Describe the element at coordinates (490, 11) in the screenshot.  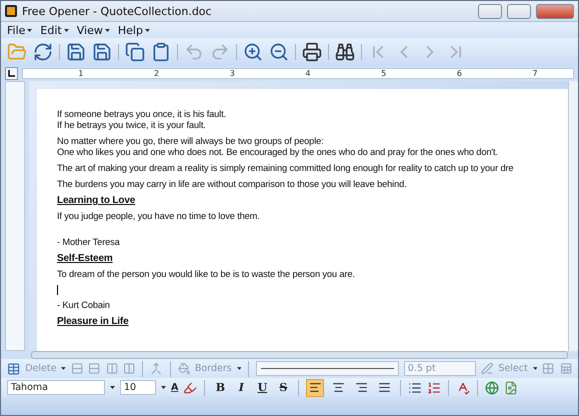
I see `minimize-button` at that location.